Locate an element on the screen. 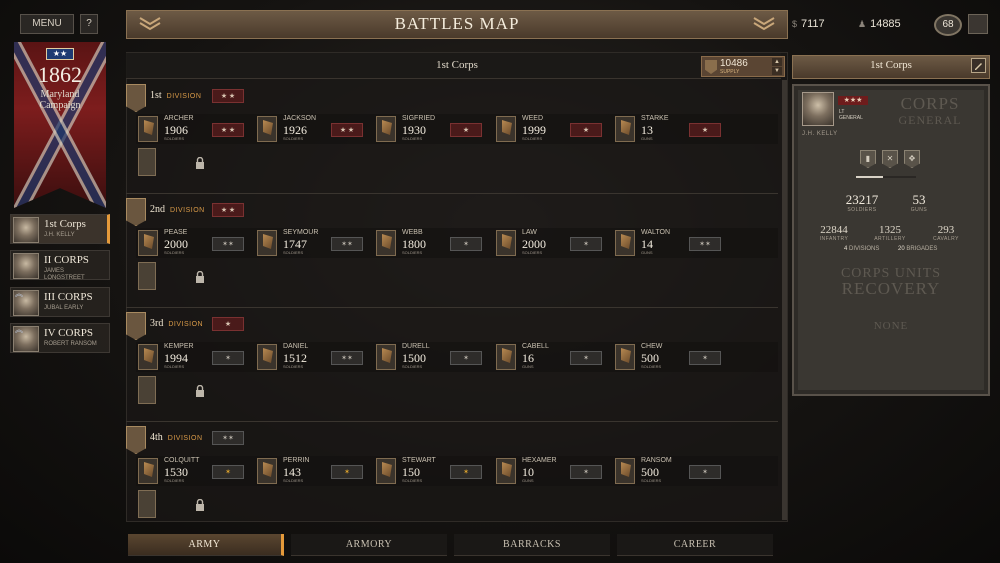 Image resolution: width=1000 pixels, height=563 pixels. scrollbar is located at coordinates (784, 300).